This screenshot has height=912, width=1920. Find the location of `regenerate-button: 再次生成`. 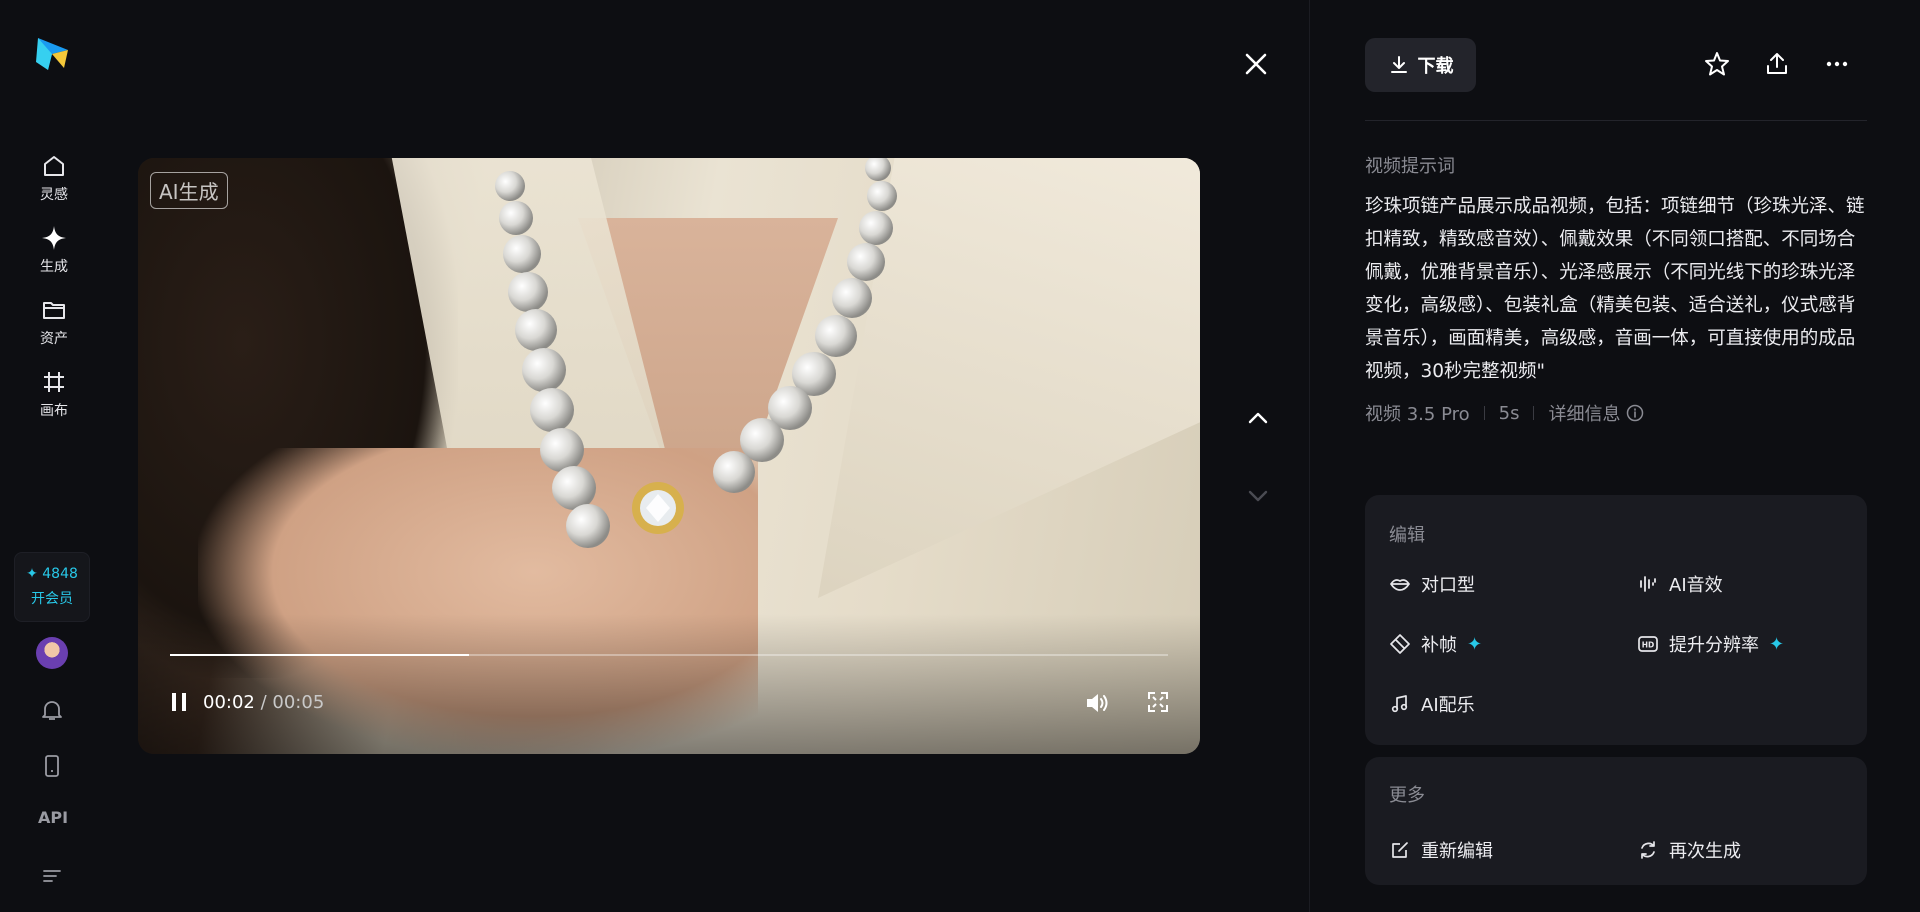

regenerate-button: 再次生成 is located at coordinates (1689, 850).